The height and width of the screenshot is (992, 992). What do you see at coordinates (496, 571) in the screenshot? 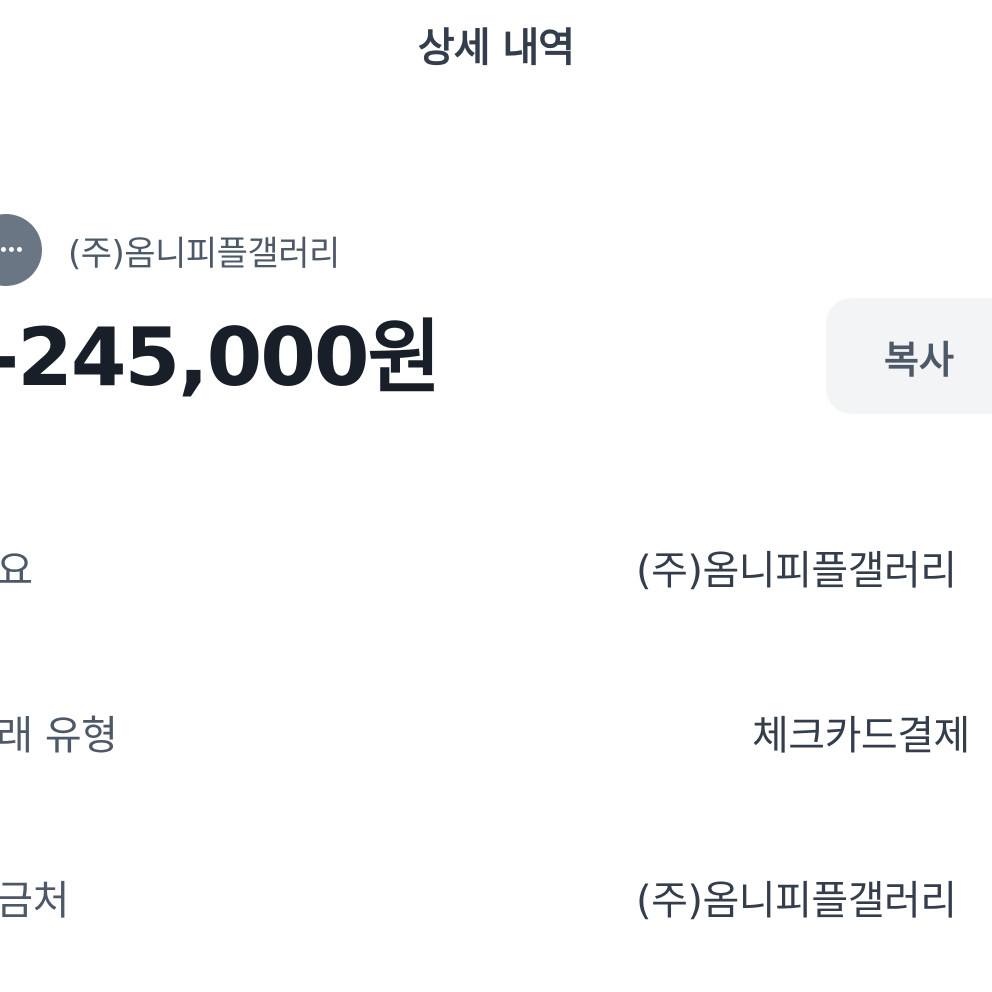
I see `detail-row-memo: 적요 (주)옴니피플갤러리` at bounding box center [496, 571].